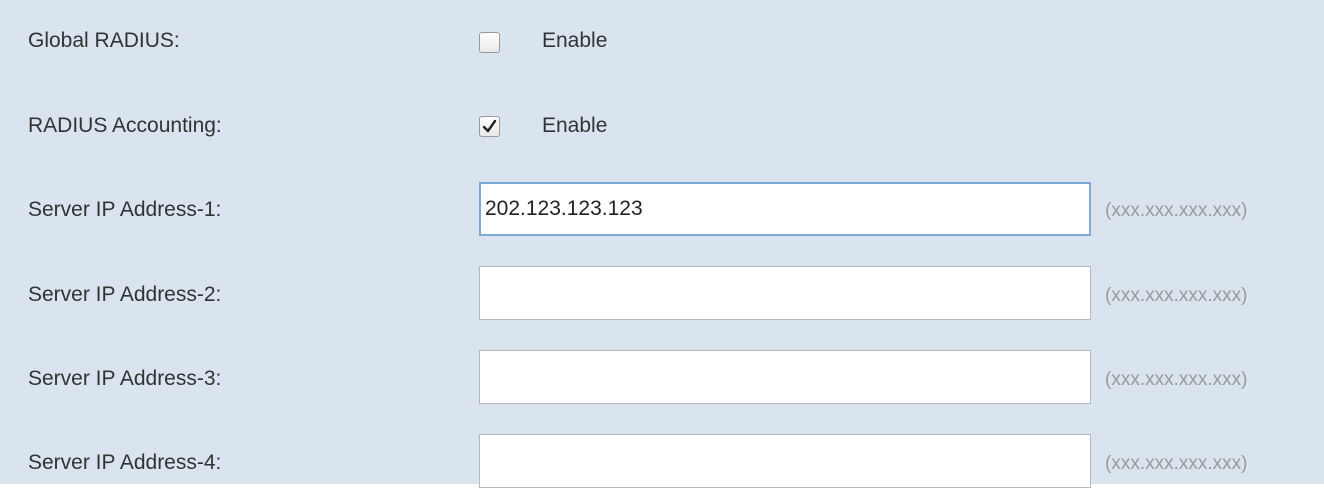  What do you see at coordinates (489, 42) in the screenshot?
I see `global-radius-checkbox` at bounding box center [489, 42].